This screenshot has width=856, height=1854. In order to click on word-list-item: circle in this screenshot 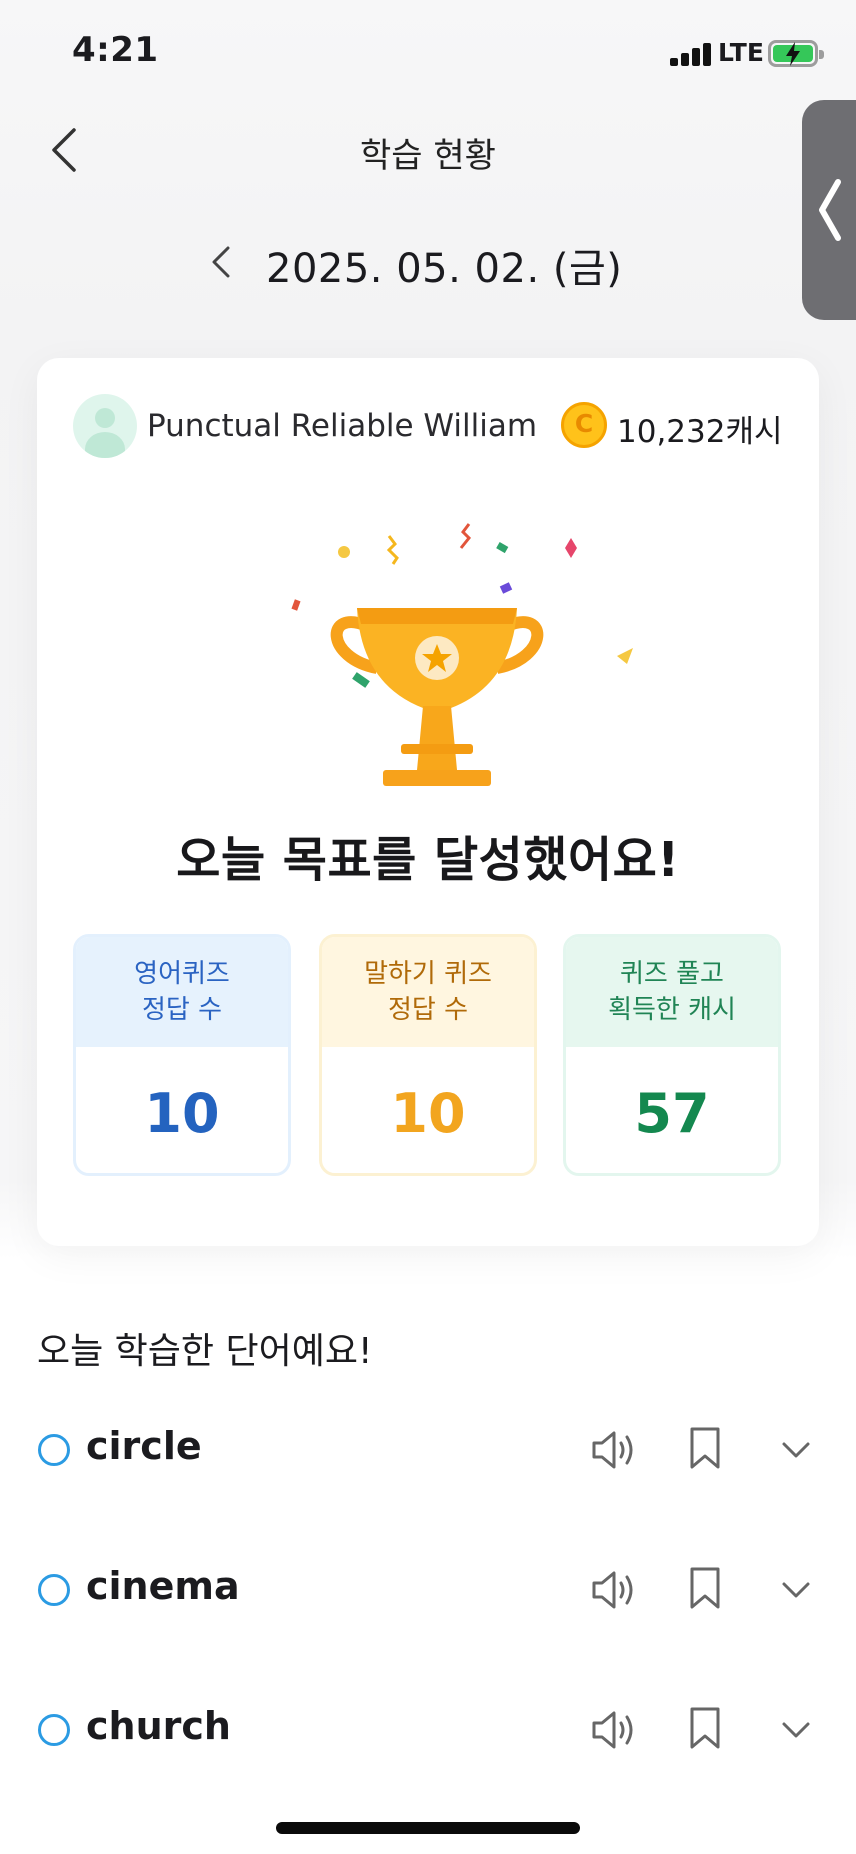, I will do `click(428, 1450)`.